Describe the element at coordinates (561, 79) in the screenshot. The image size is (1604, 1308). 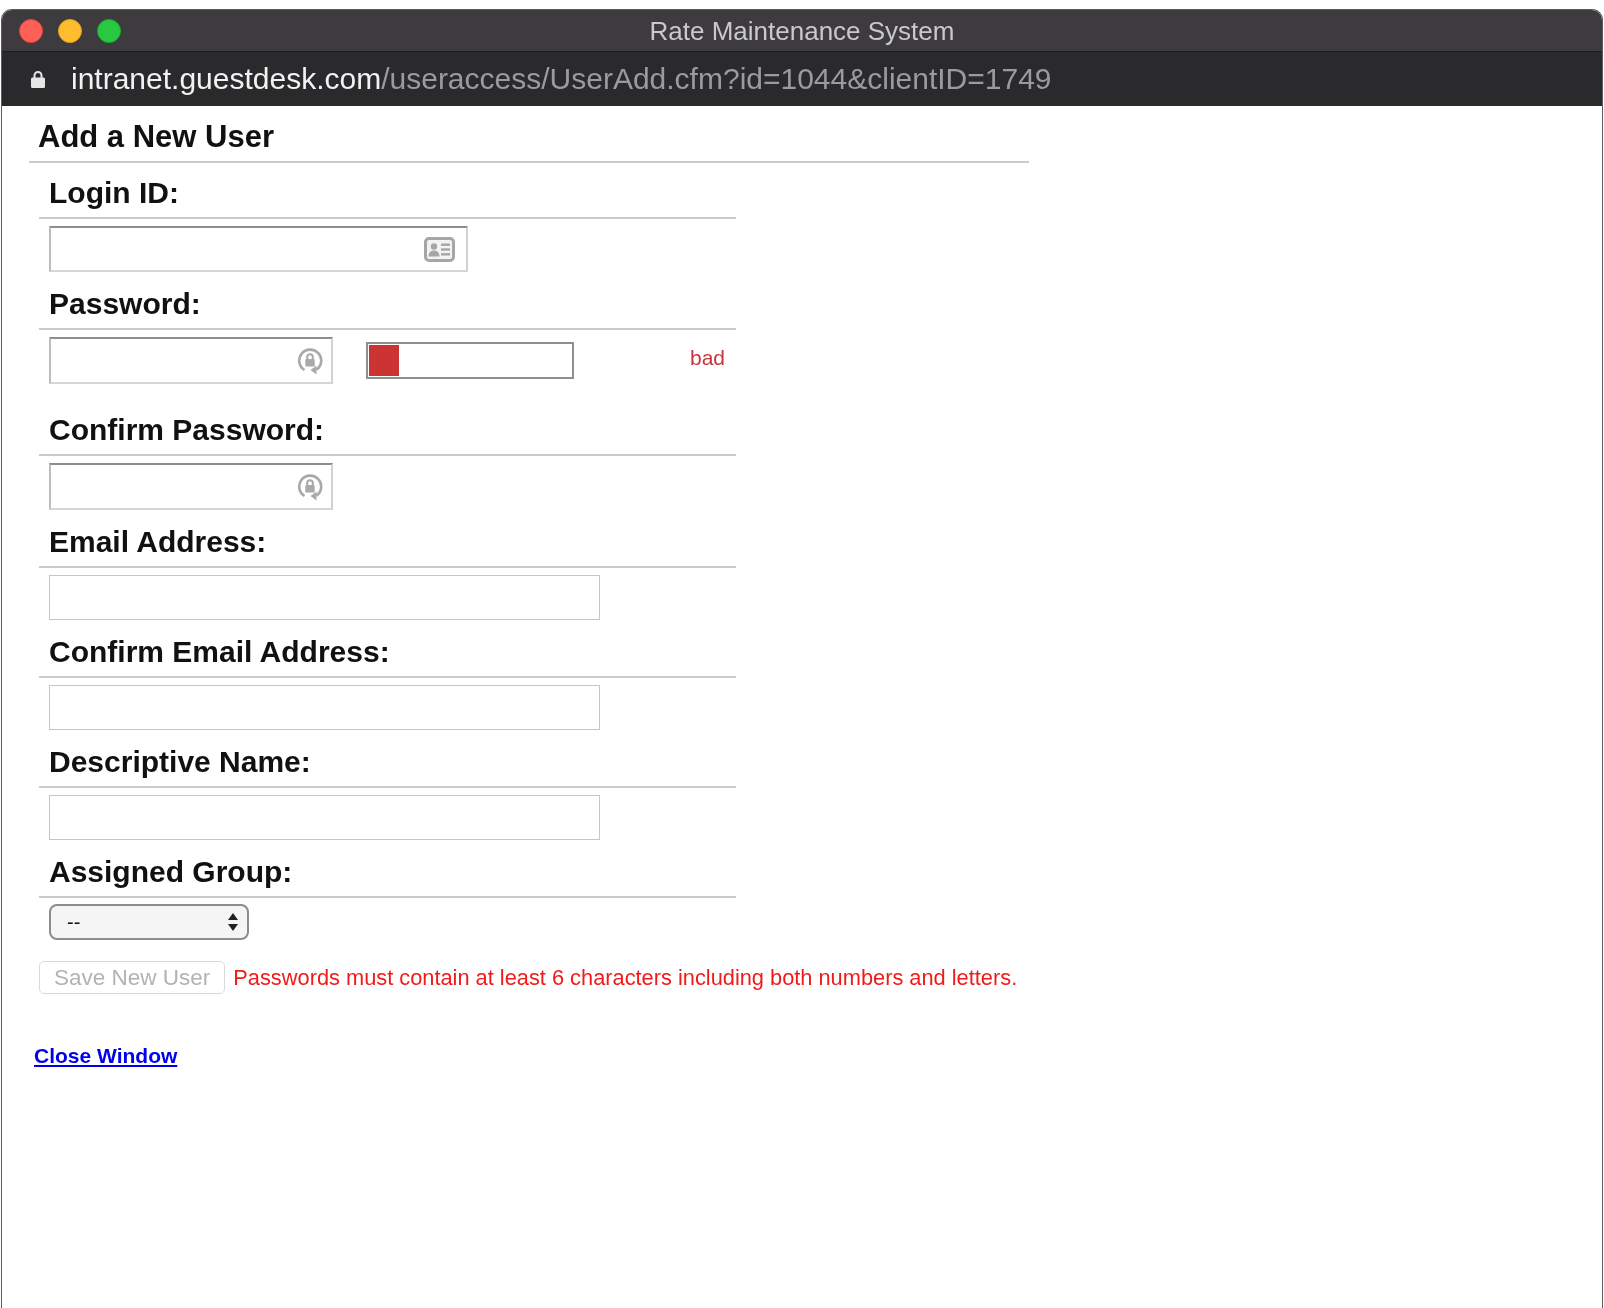
I see `url-text: intranet.guestdesk.com/useraccess/UserAdd.cfm?id=1044&clientID=1749` at that location.